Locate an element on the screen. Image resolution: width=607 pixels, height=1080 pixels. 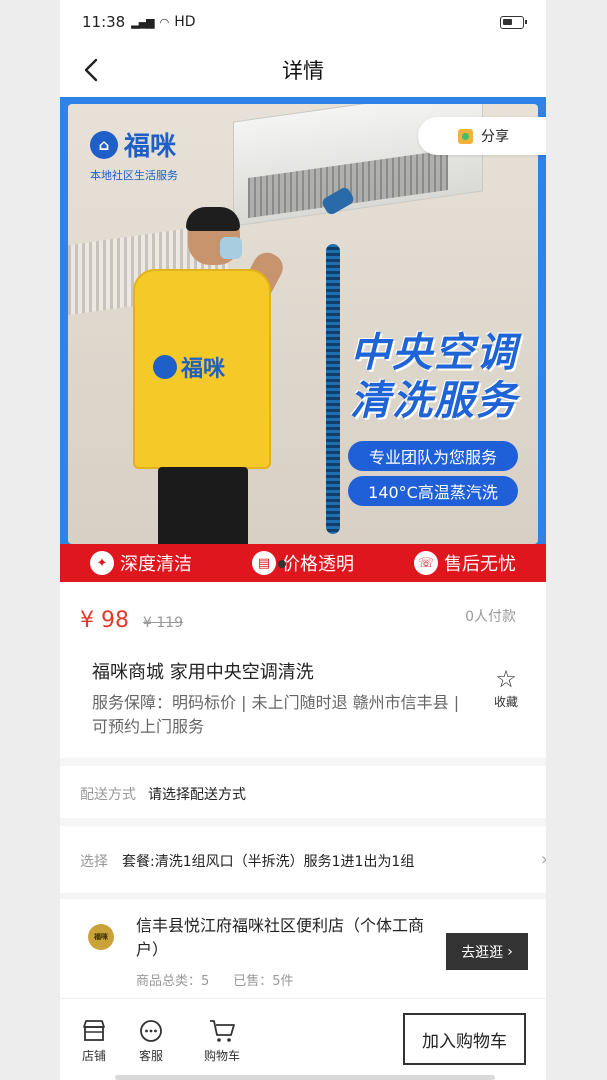
customer-service-label: 客服 is located at coordinates (150, 1056).